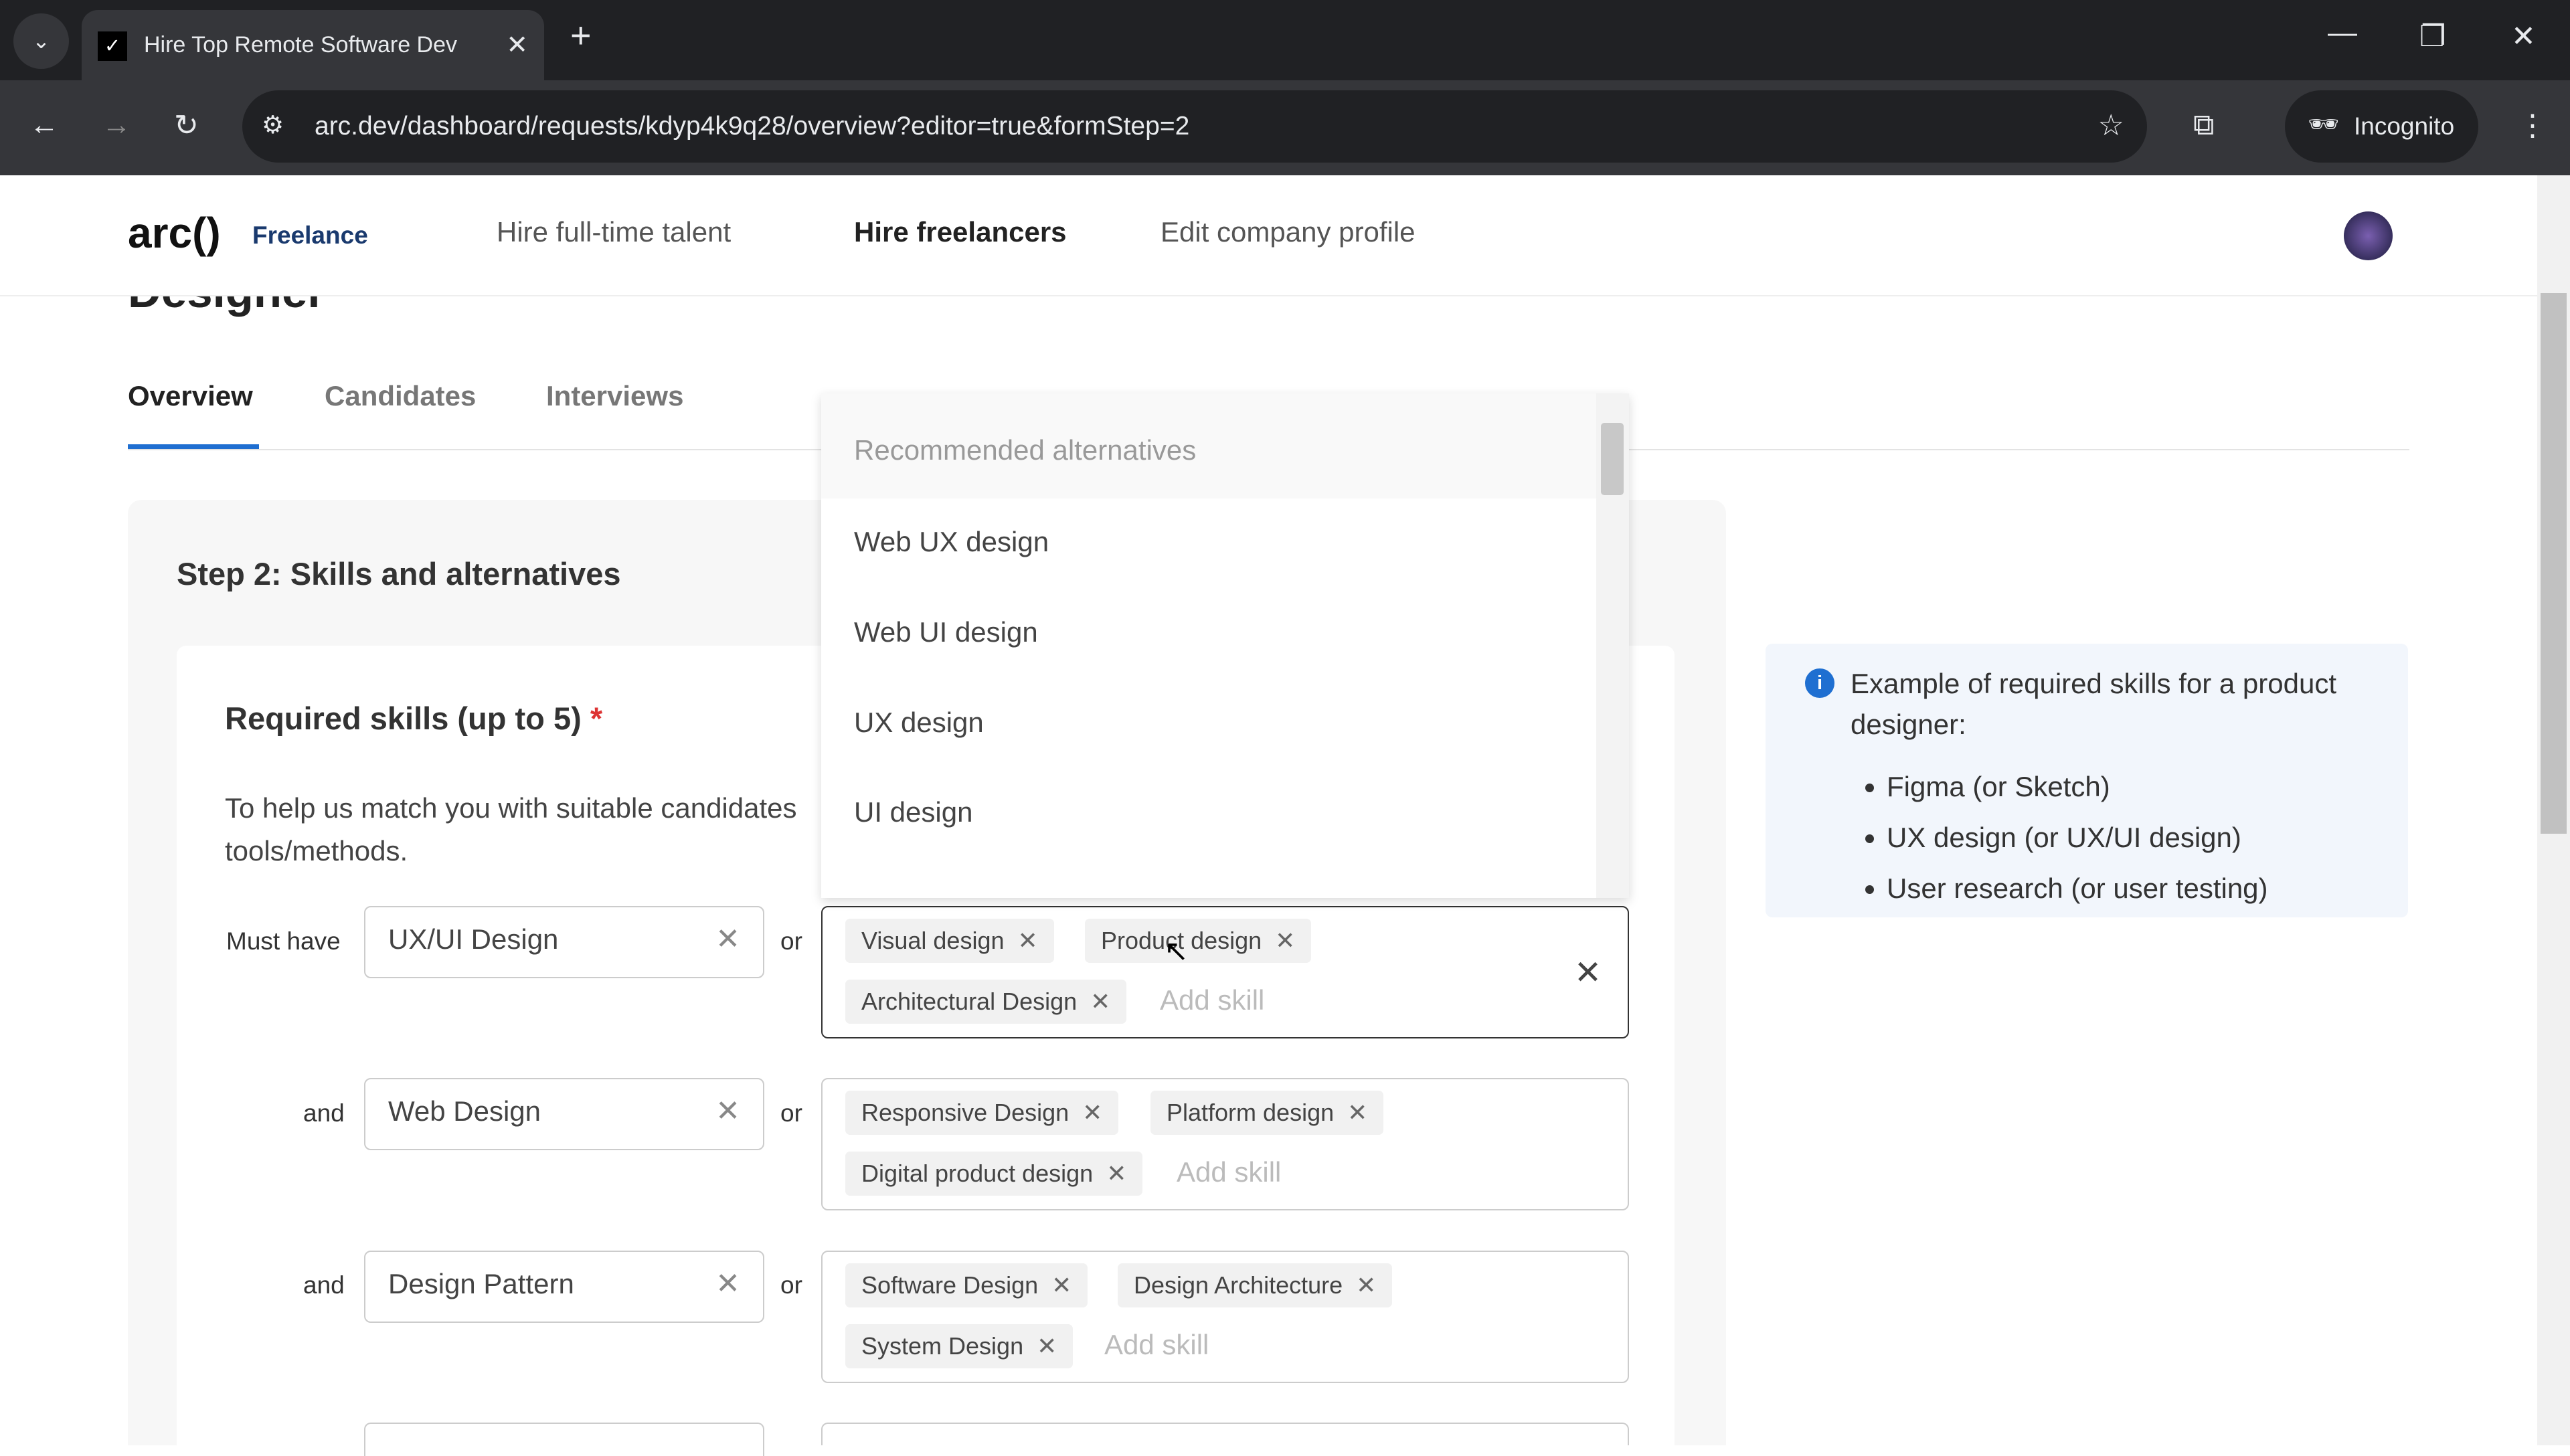  Describe the element at coordinates (1612, 645) in the screenshot. I see `dropdown-scrollbar` at that location.